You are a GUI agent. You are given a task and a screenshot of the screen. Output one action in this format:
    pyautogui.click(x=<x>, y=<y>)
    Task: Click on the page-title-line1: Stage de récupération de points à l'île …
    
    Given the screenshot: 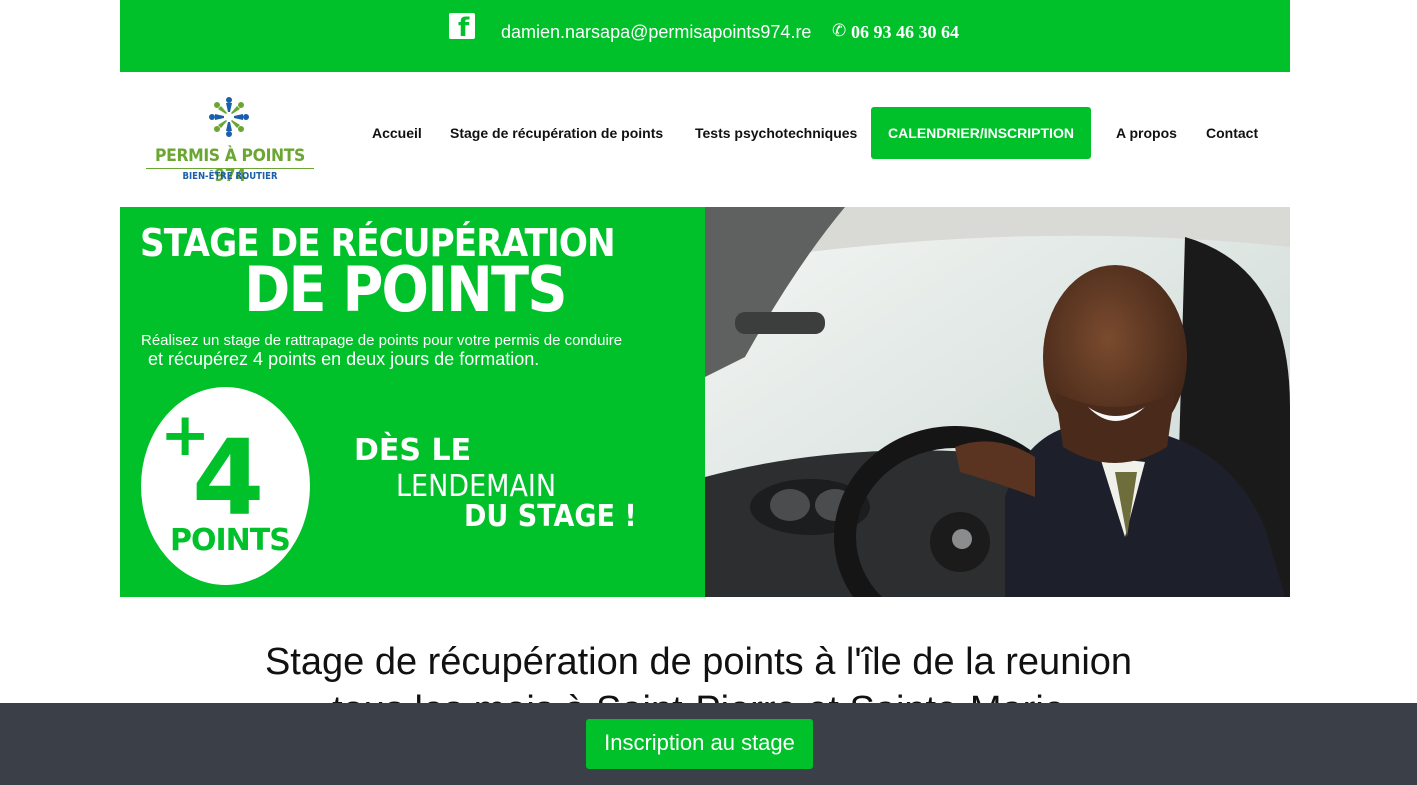 What is the action you would take?
    pyautogui.click(x=698, y=662)
    